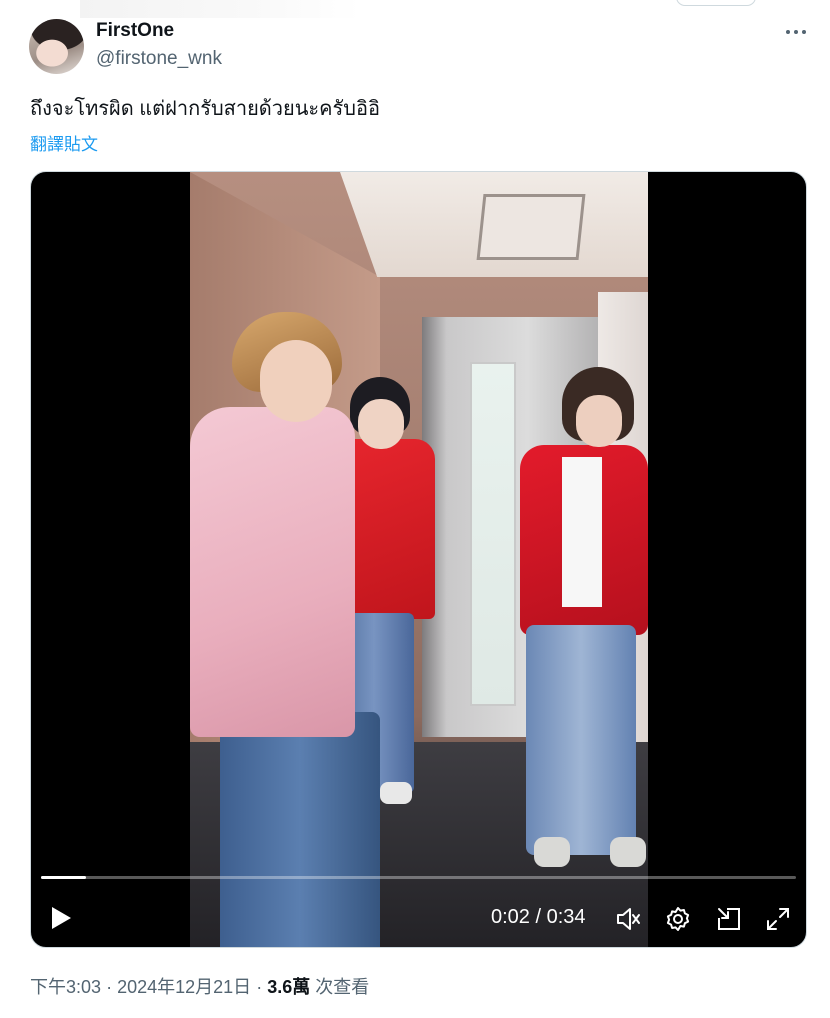  Describe the element at coordinates (65, 987) in the screenshot. I see `post-time: 下午3:03` at that location.